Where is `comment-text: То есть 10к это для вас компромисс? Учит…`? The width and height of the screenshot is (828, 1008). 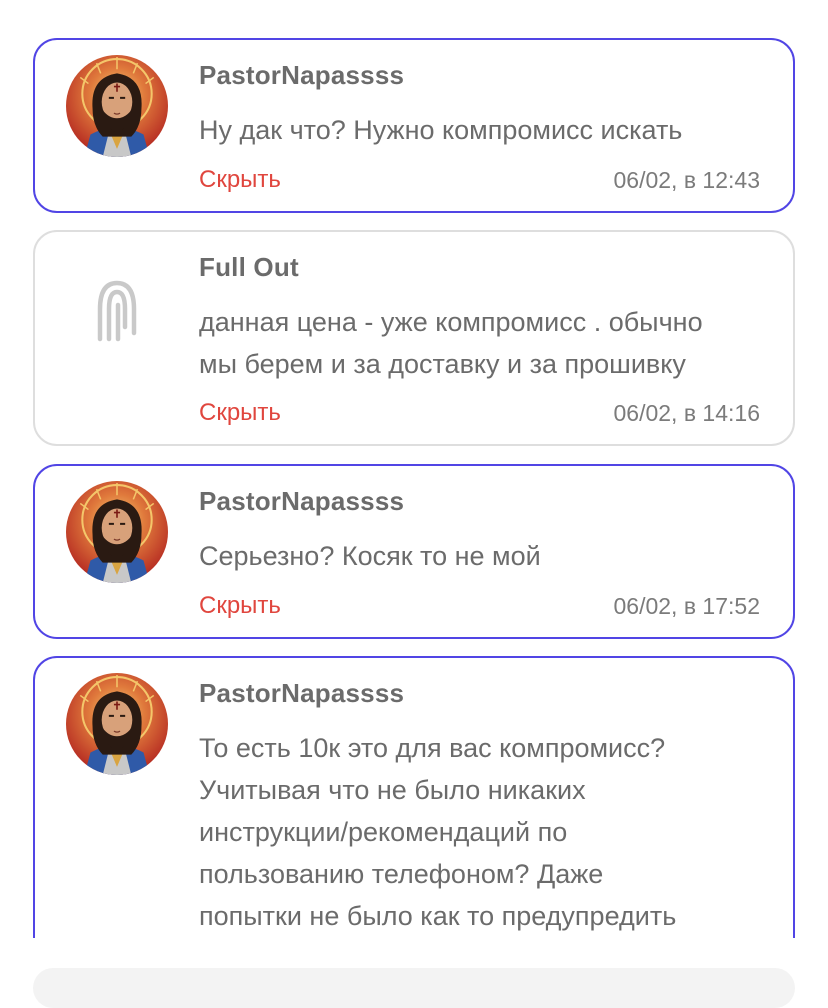
comment-text: То есть 10к это для вас компромисс? Учит… is located at coordinates (438, 832).